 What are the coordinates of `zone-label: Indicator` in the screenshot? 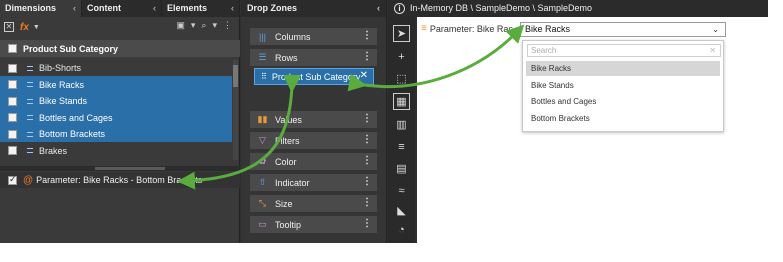 It's located at (292, 182).